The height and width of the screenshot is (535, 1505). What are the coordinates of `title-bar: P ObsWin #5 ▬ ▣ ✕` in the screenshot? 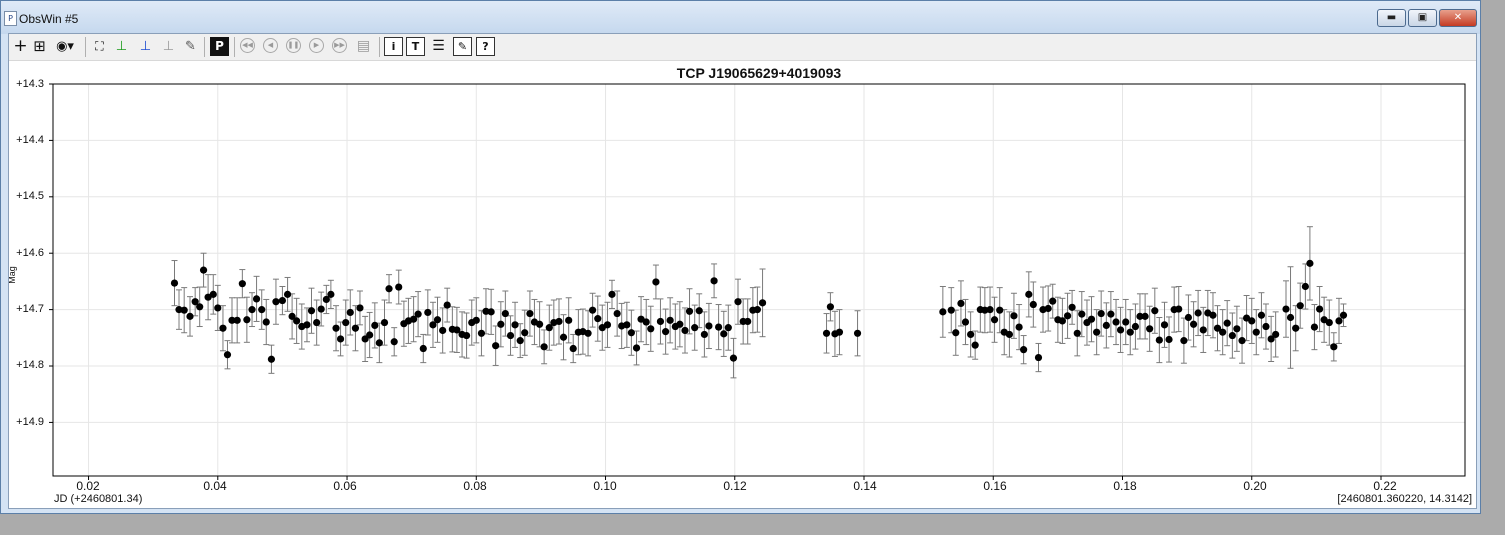 It's located at (740, 17).